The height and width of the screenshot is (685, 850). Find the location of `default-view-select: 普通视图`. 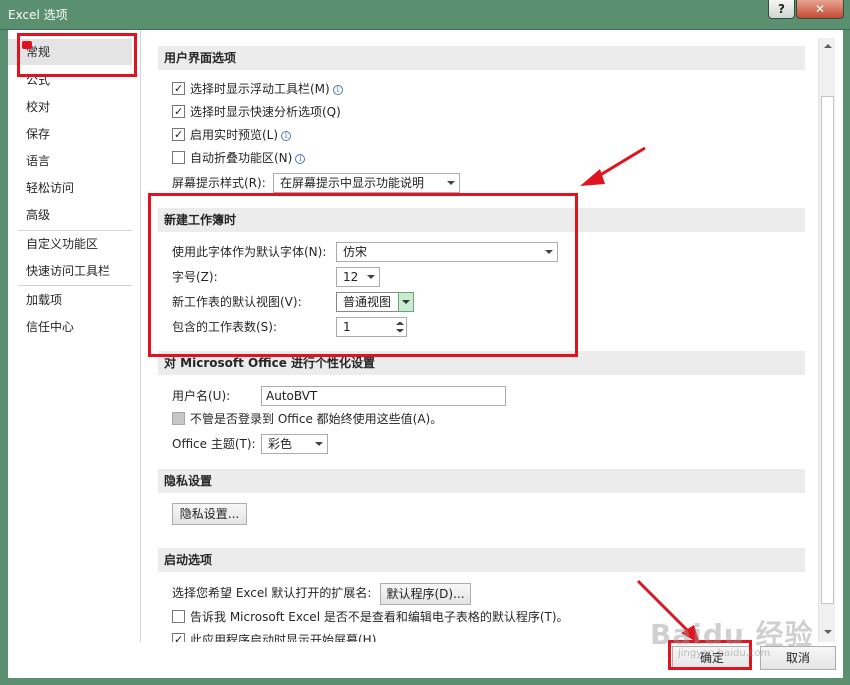

default-view-select: 普通视图 is located at coordinates (375, 302).